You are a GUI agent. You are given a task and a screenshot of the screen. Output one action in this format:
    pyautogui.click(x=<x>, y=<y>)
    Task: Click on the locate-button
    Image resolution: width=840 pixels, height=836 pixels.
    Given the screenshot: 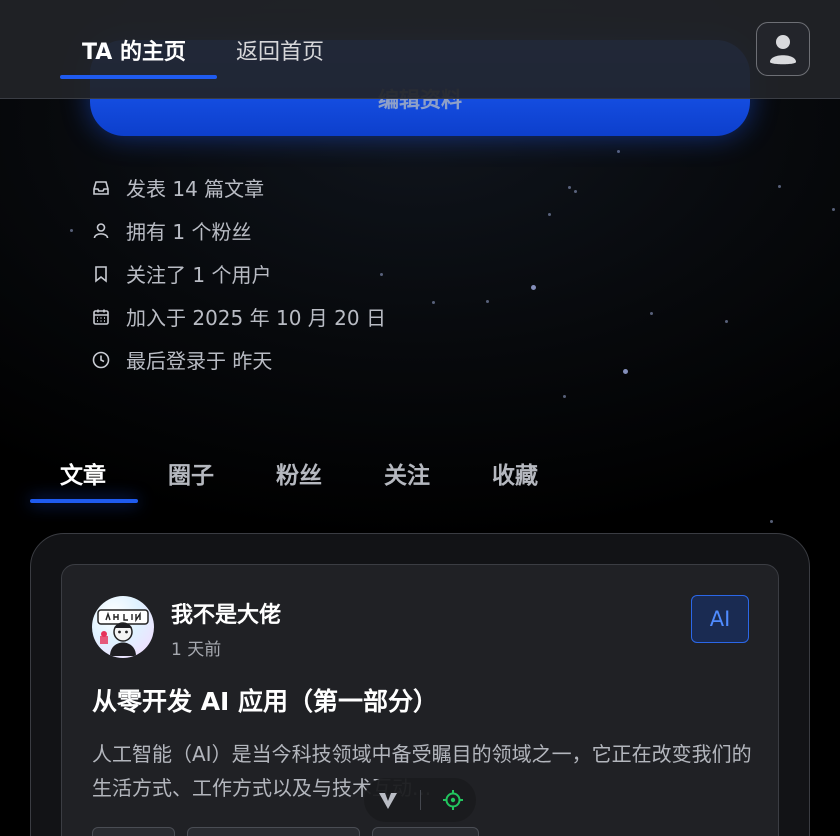 What is the action you would take?
    pyautogui.click(x=453, y=800)
    